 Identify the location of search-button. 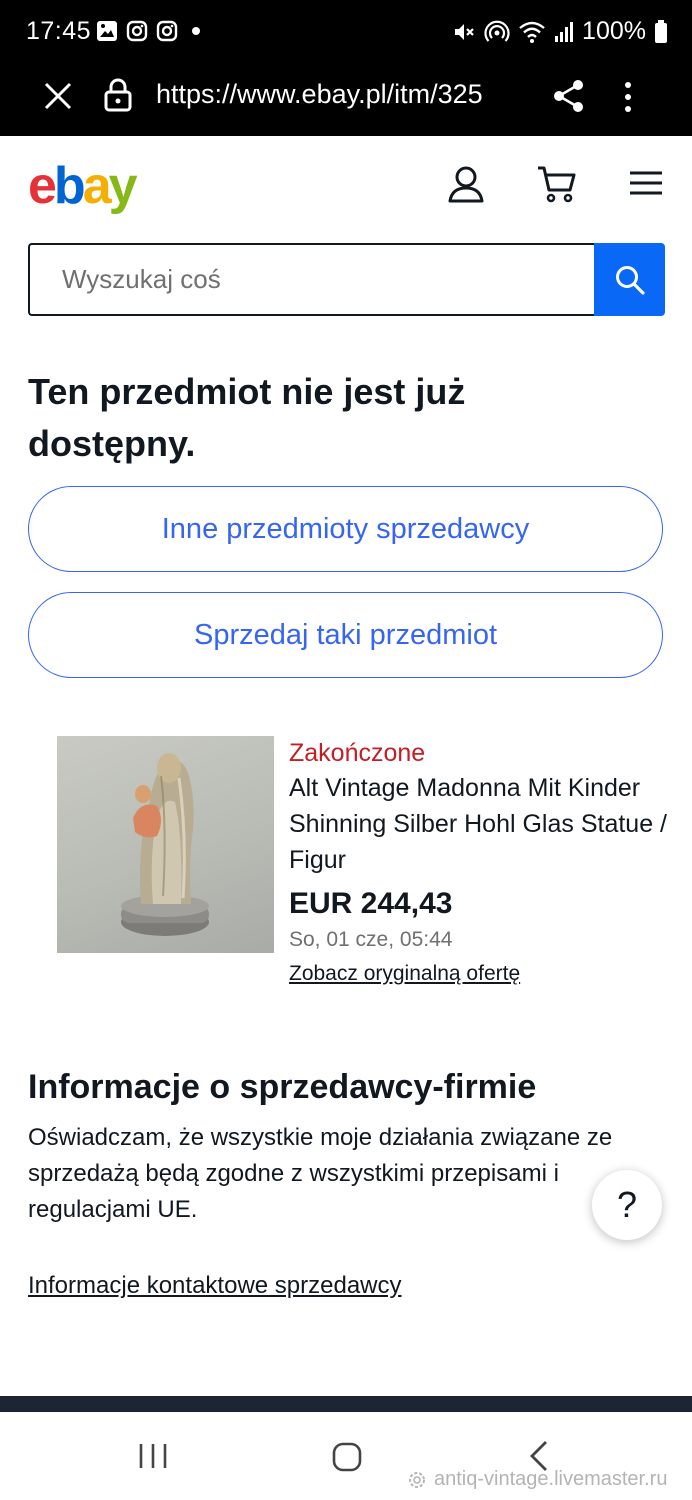
(629, 279).